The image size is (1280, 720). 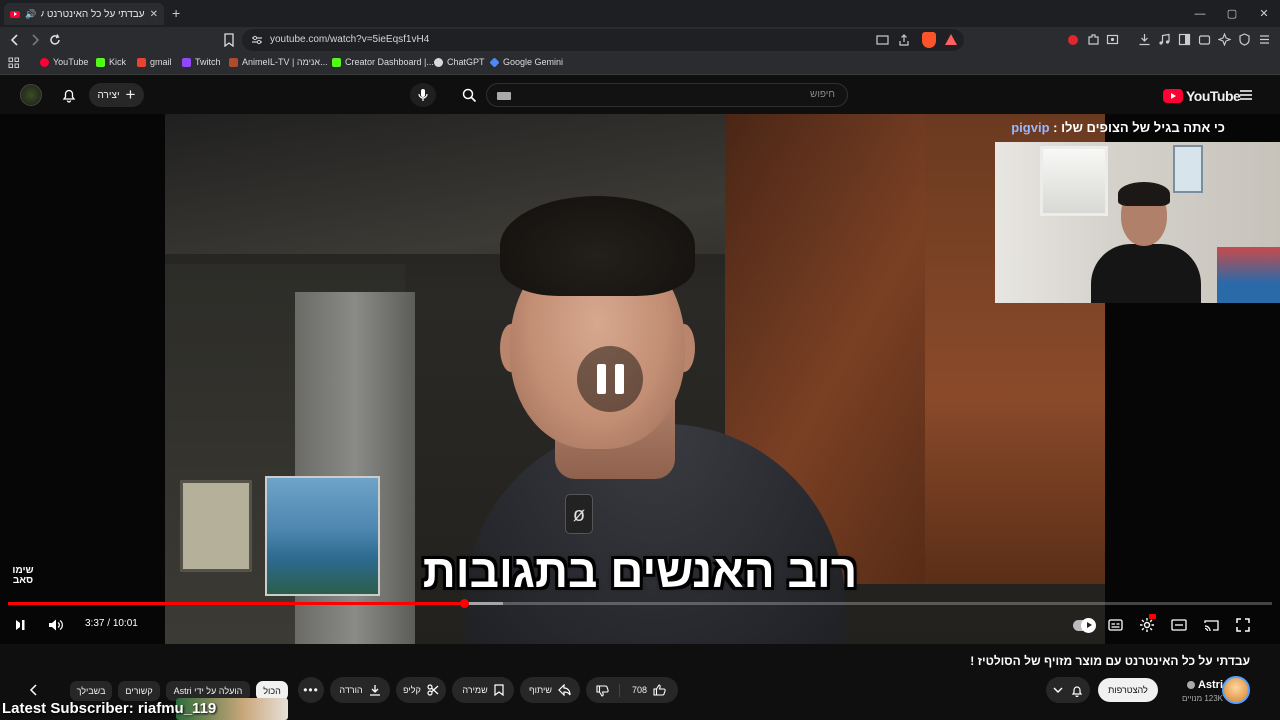 I want to click on omnibox: youtube.com/watch?v=5ieEqsf1vH4, so click(x=603, y=40).